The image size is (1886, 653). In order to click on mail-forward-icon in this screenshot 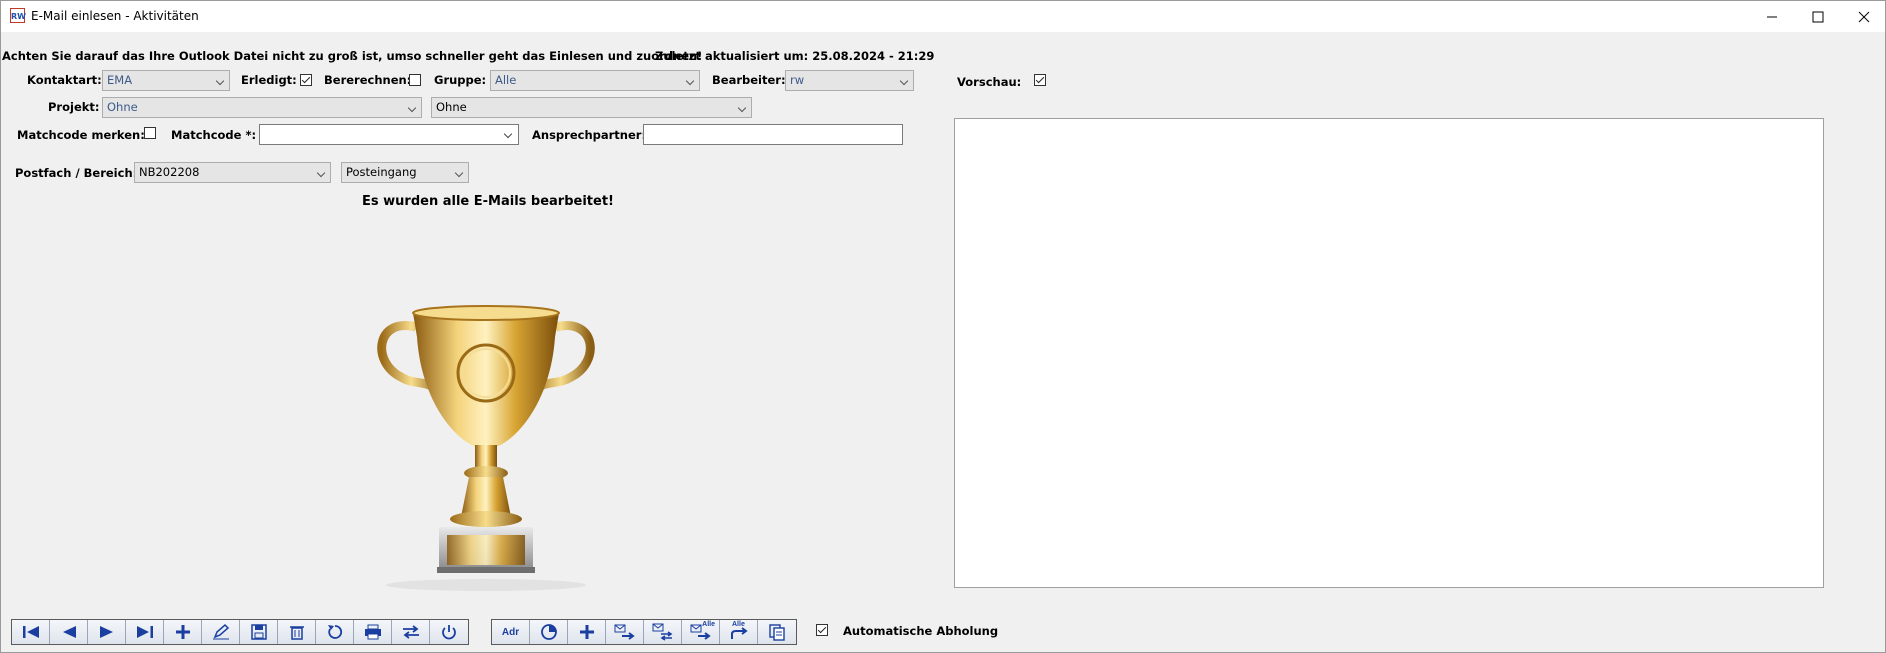, I will do `click(624, 632)`.